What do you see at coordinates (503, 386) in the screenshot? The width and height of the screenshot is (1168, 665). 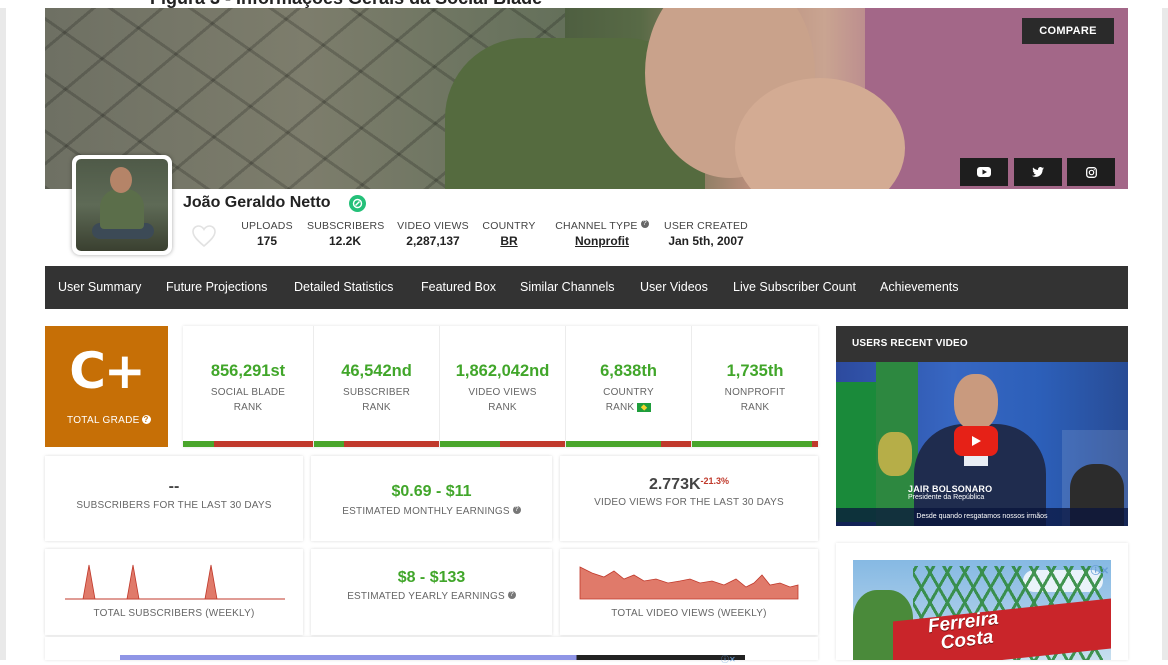 I see `rank-video-views: 1,862,042nd VIDEO VIEWS RANK` at bounding box center [503, 386].